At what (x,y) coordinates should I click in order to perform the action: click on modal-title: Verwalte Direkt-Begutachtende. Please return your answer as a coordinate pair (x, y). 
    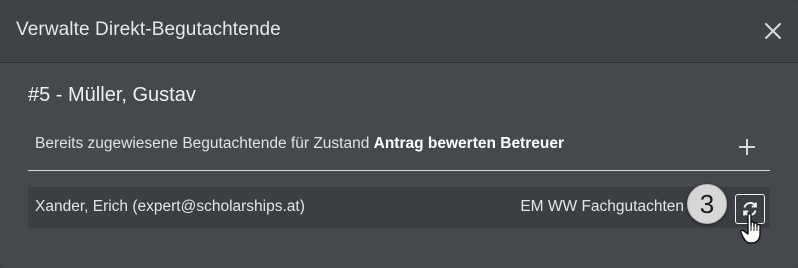
    Looking at the image, I should click on (148, 29).